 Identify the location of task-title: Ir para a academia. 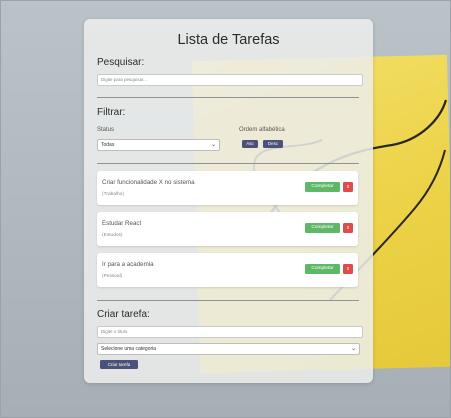
(128, 264).